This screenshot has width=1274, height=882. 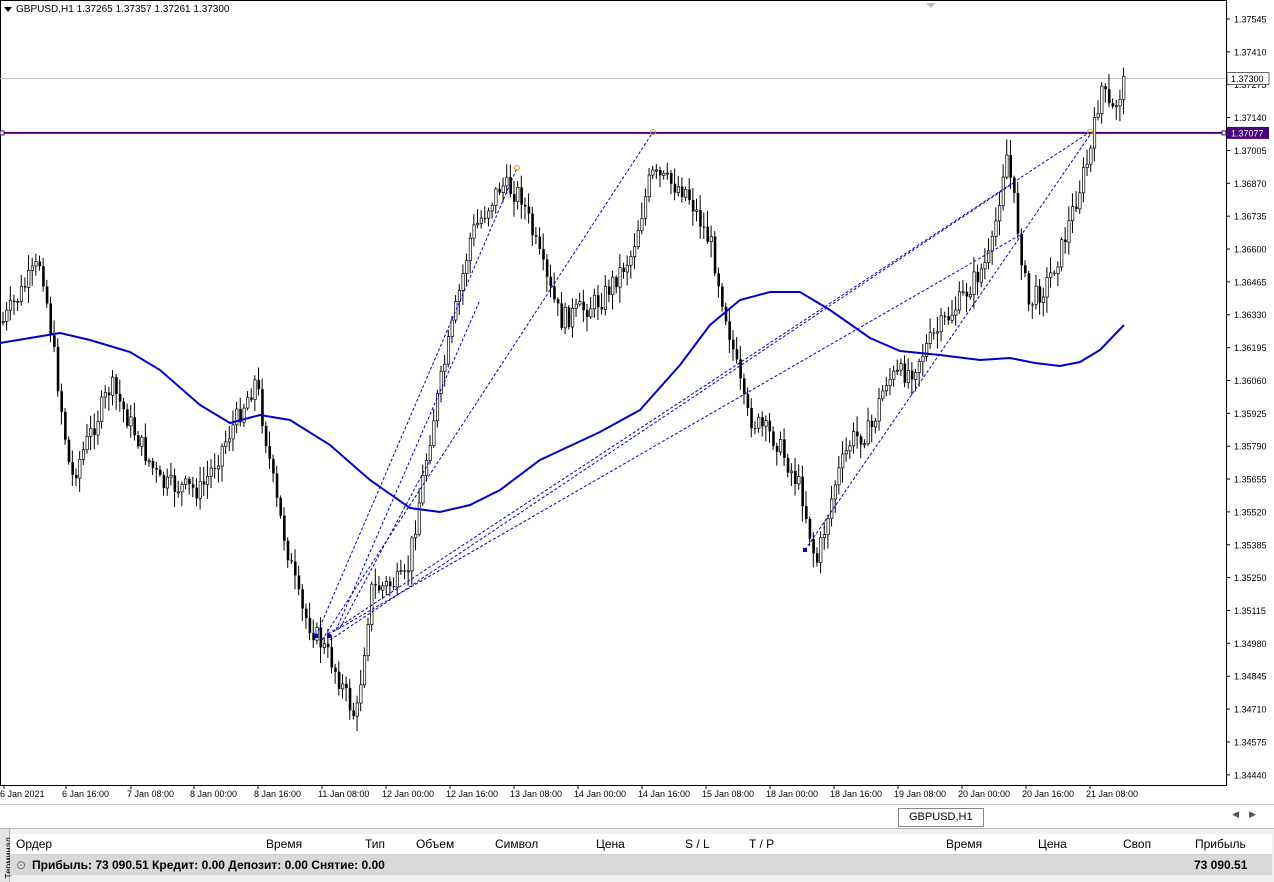 What do you see at coordinates (984, 794) in the screenshot?
I see `time-tick-label: 20 Jan 00:00` at bounding box center [984, 794].